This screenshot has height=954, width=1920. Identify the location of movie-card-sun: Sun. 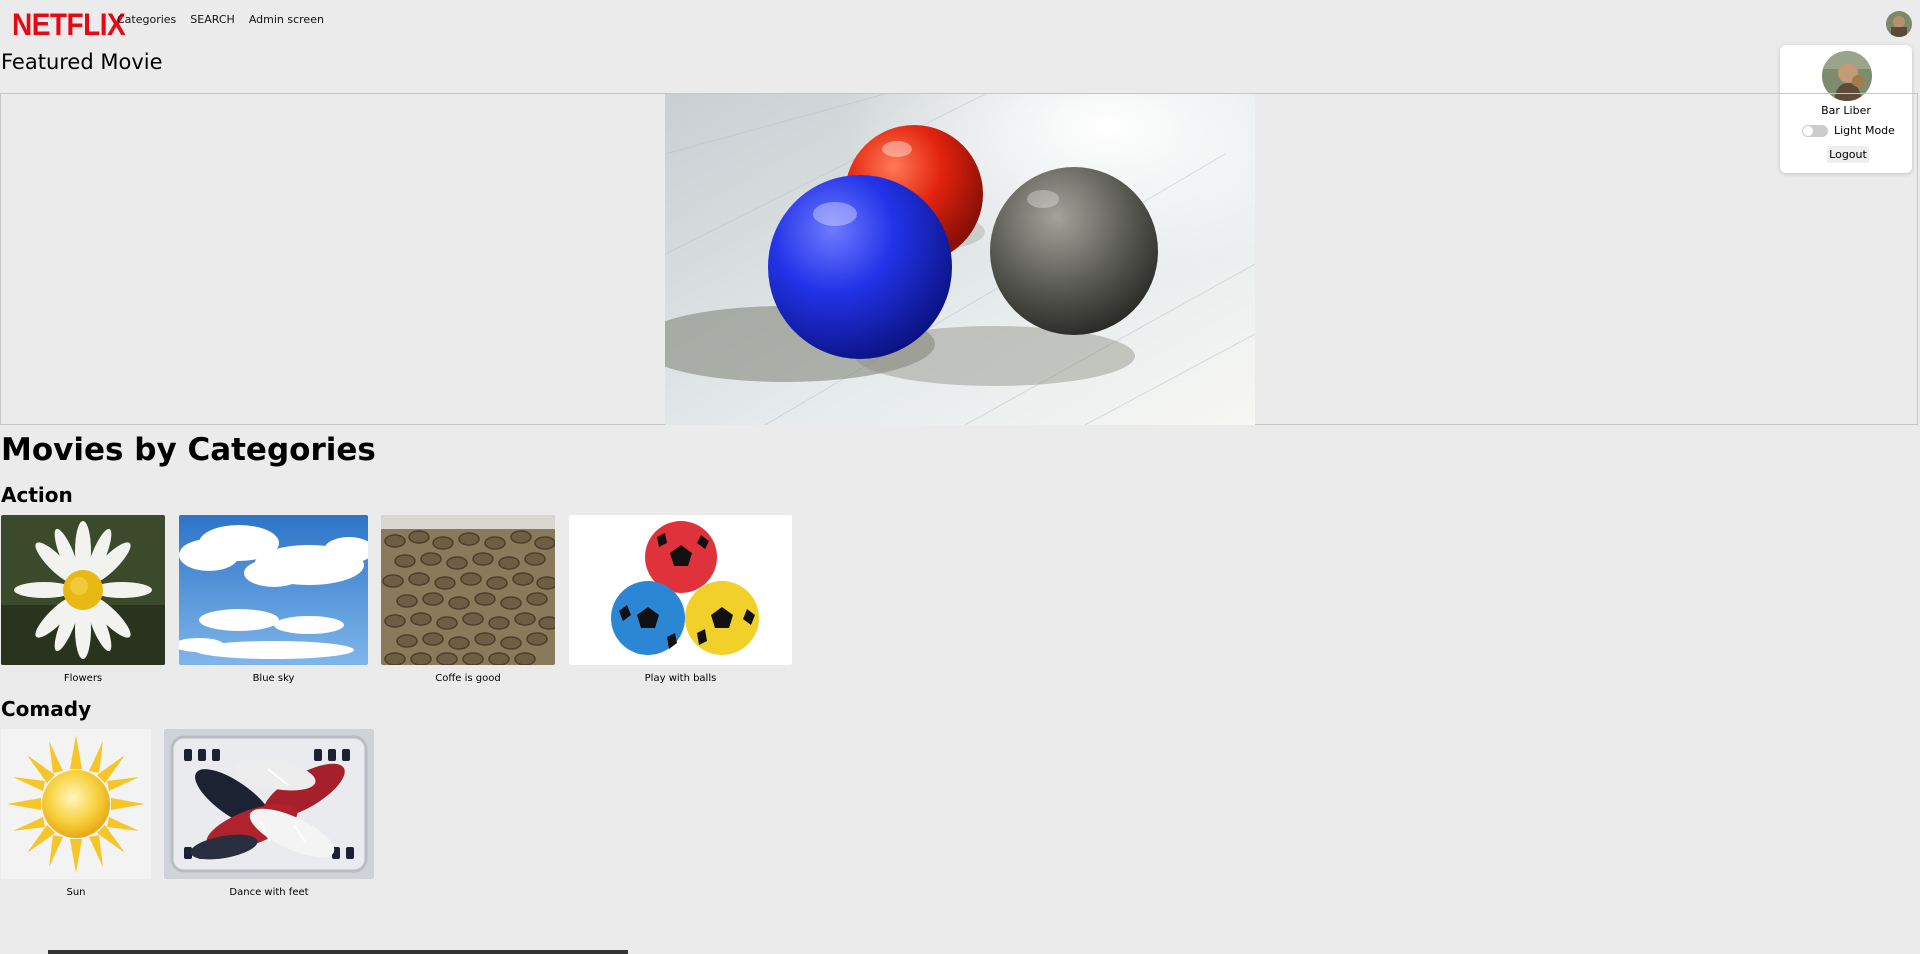
(76, 813).